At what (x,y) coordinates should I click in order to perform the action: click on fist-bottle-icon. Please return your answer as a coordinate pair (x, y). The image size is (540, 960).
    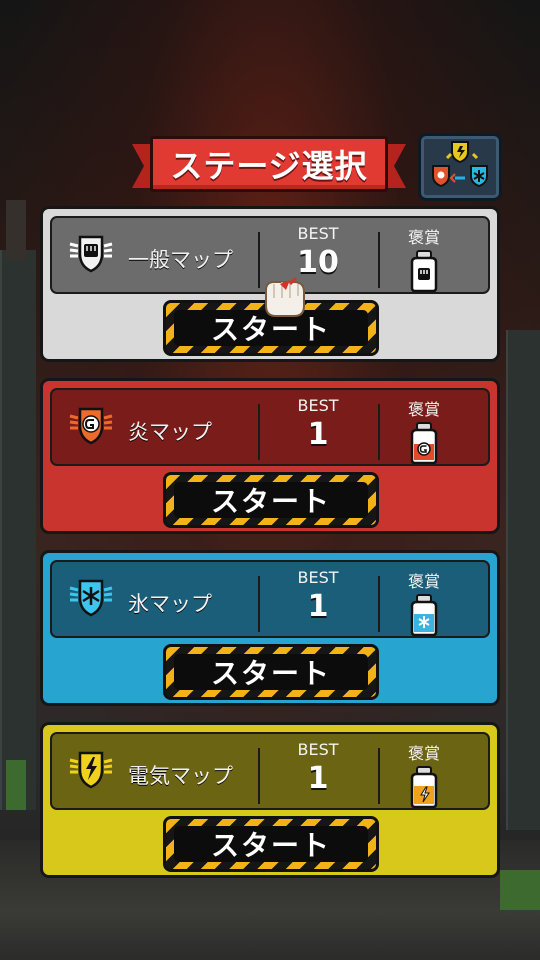
    Looking at the image, I should click on (424, 271).